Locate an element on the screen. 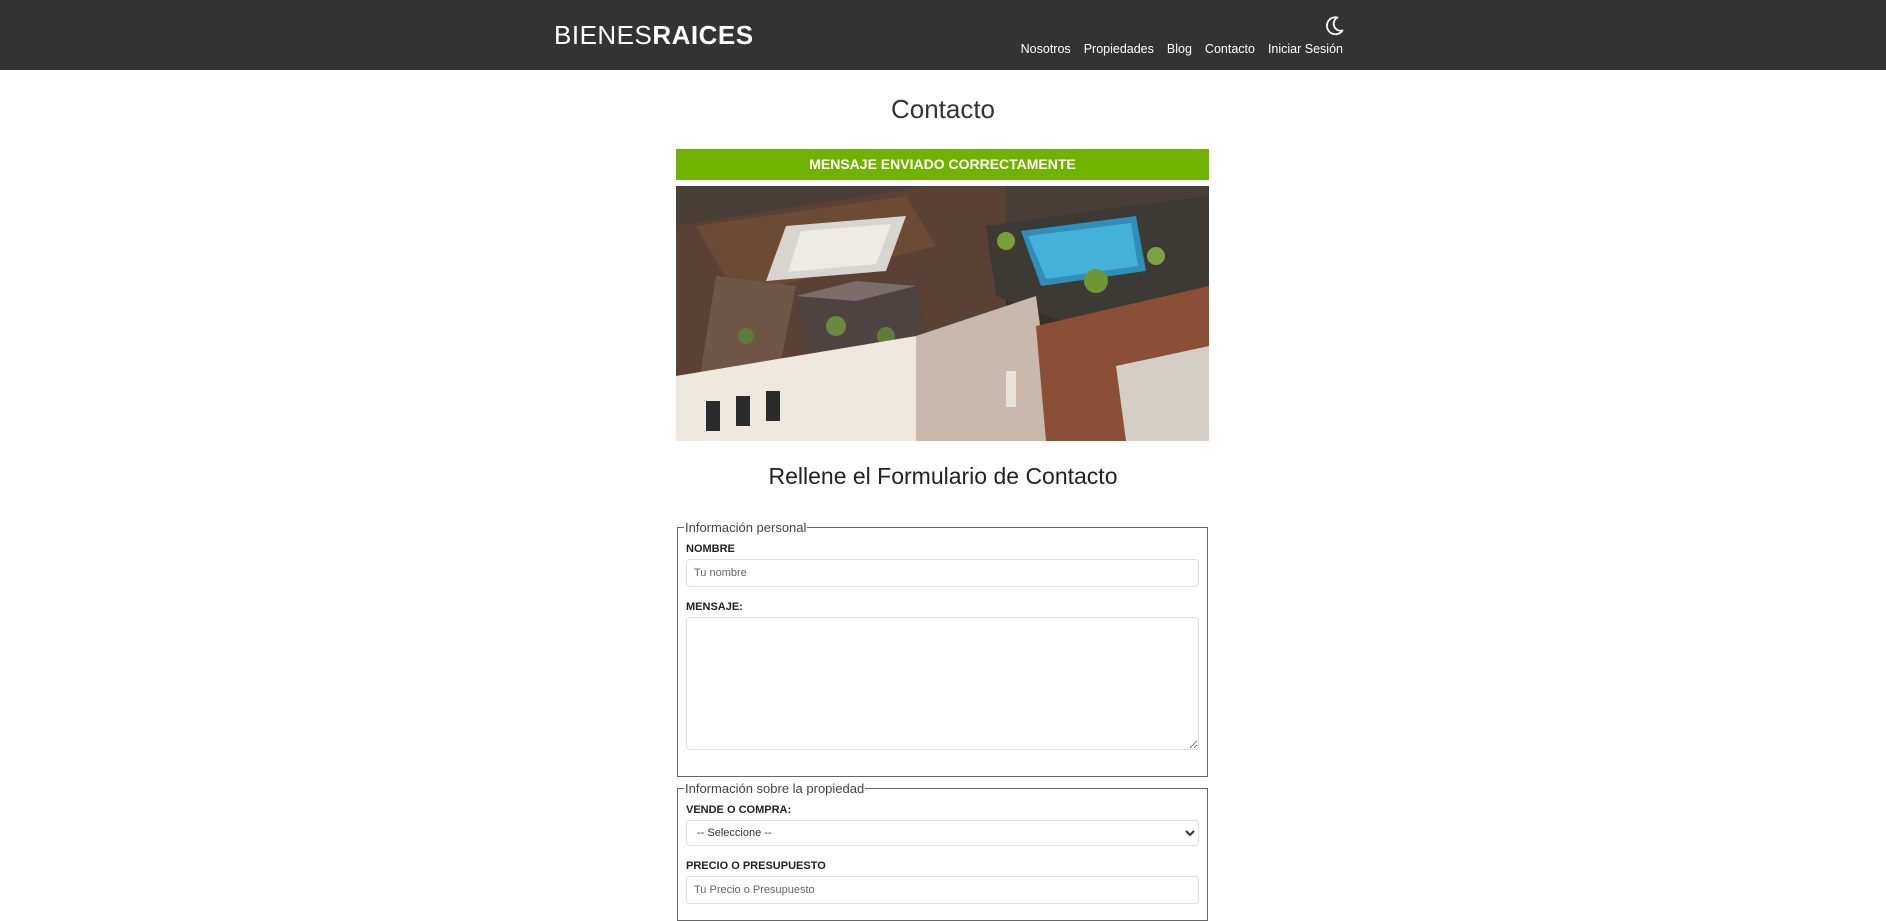 This screenshot has height=921, width=1886. nav-link-contacto: Contacto is located at coordinates (1230, 49).